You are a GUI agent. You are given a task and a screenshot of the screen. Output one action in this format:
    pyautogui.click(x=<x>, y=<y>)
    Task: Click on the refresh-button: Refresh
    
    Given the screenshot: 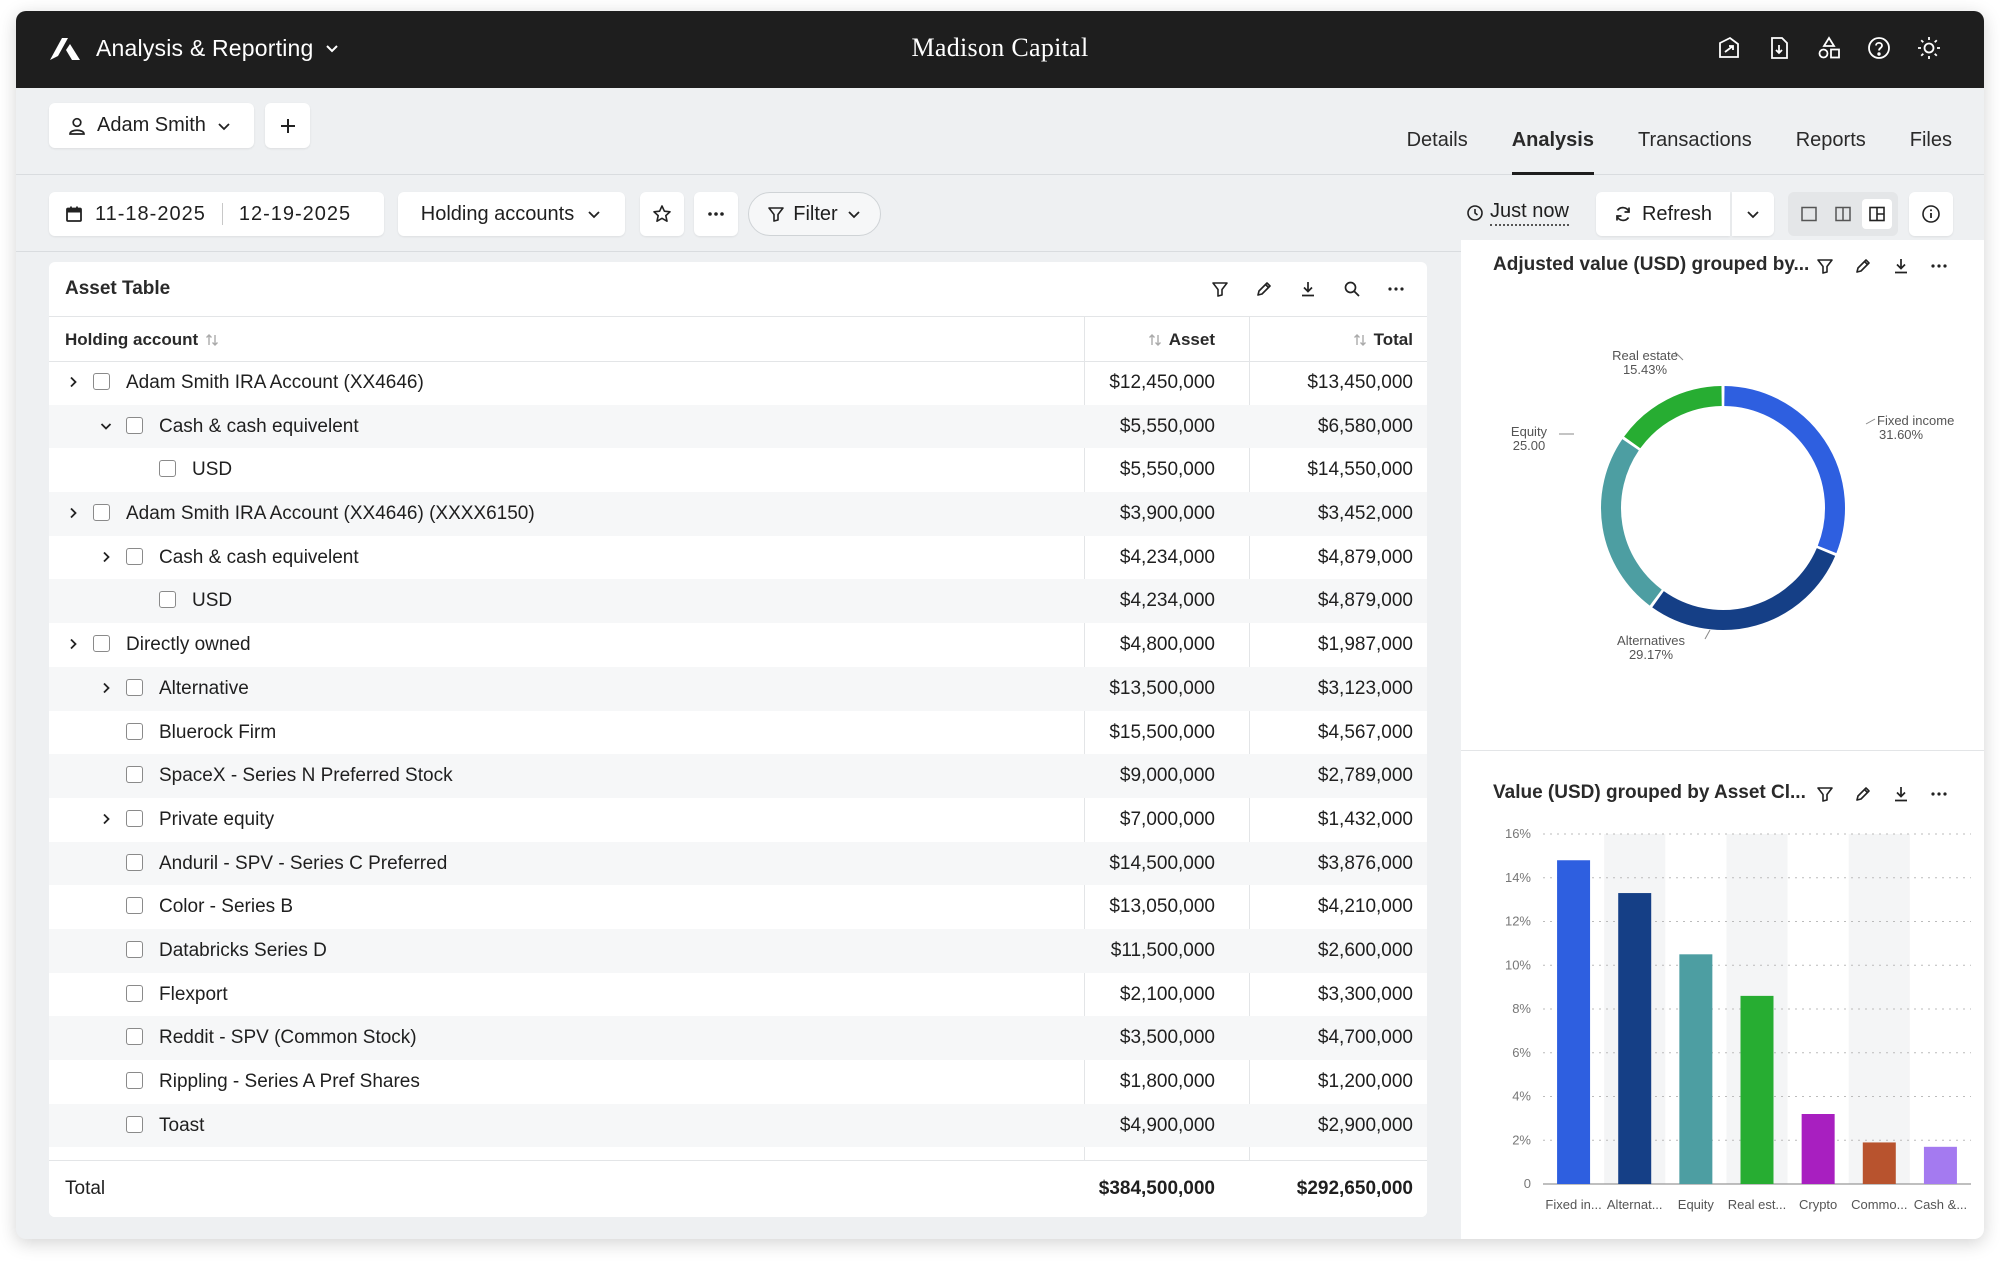 What is the action you would take?
    pyautogui.click(x=1663, y=214)
    